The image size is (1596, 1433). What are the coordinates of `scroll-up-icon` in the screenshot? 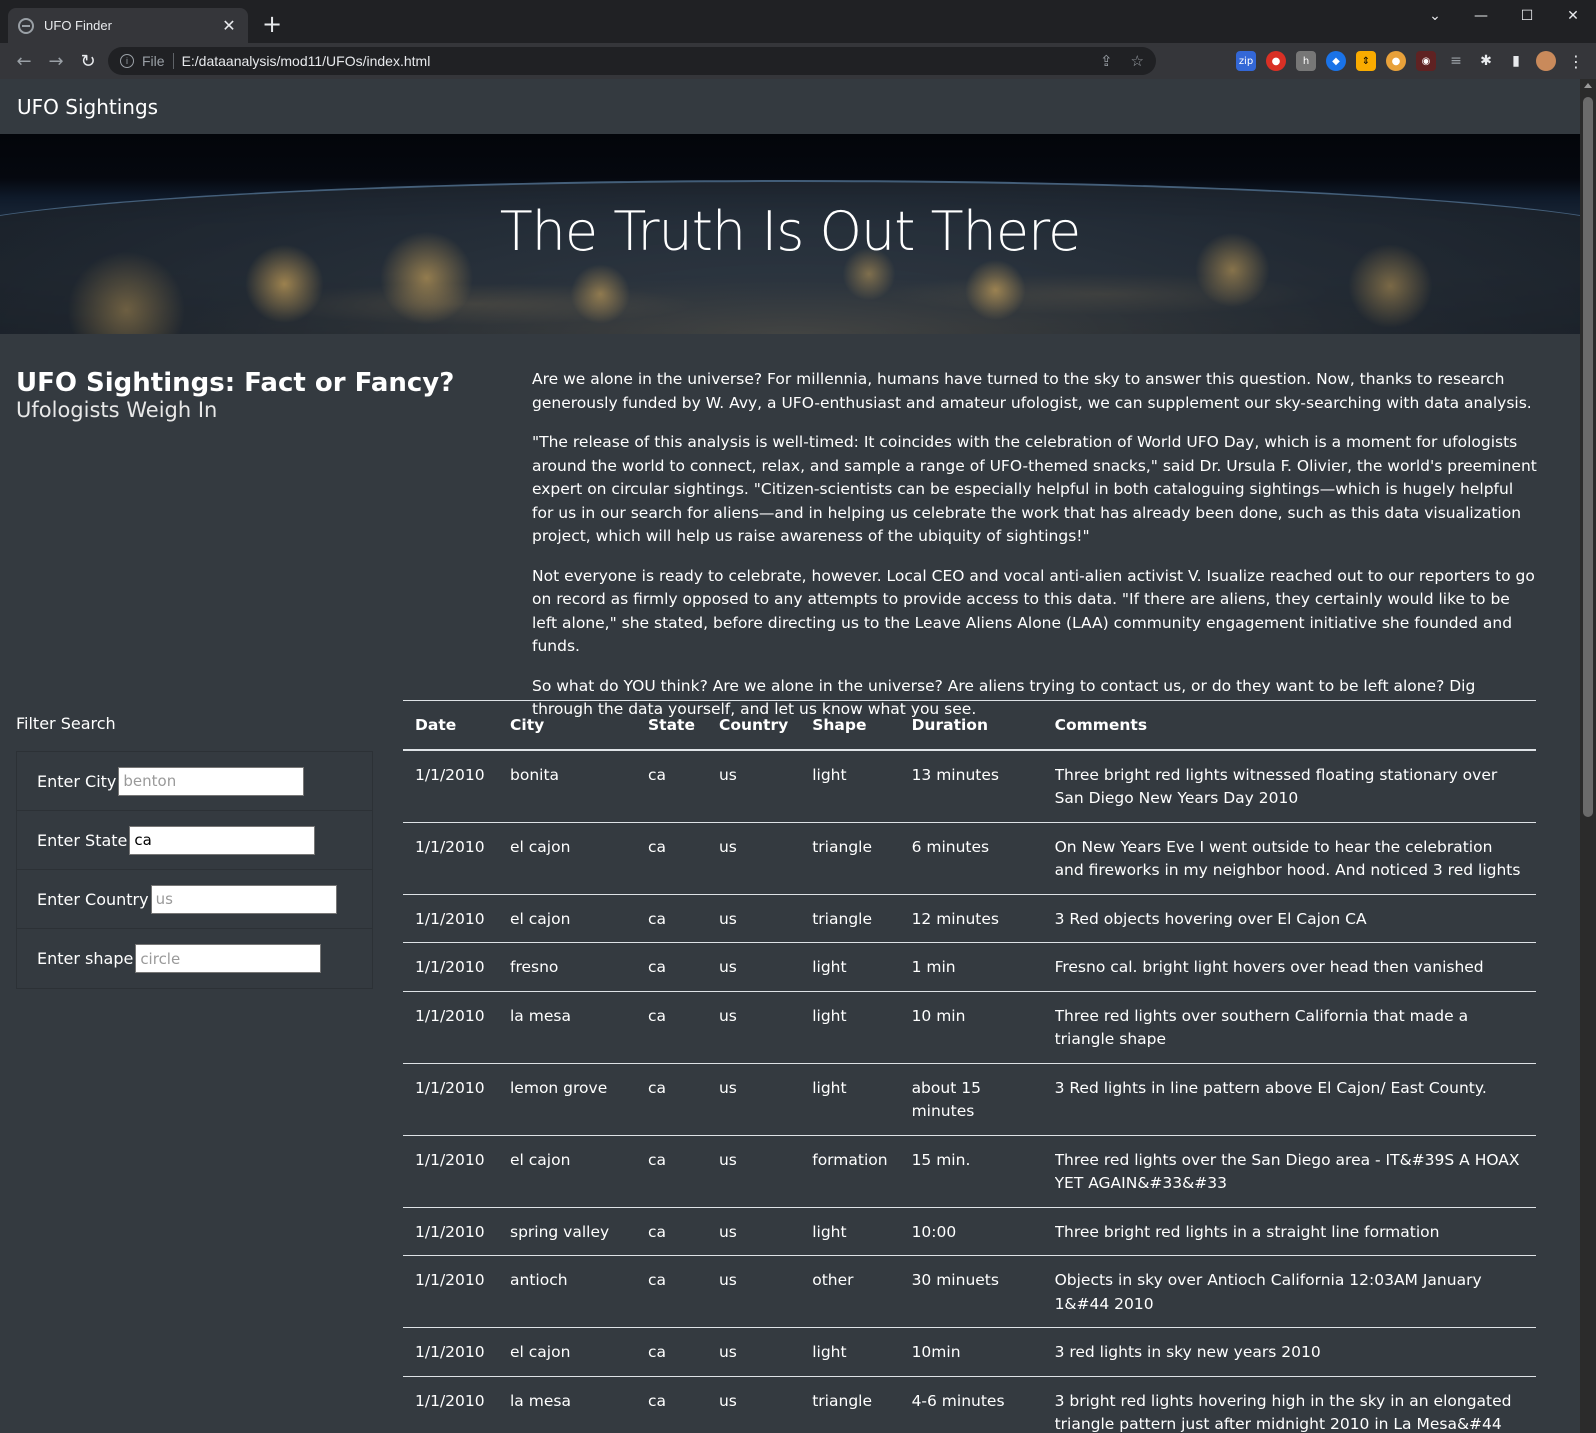 It's located at (1588, 85).